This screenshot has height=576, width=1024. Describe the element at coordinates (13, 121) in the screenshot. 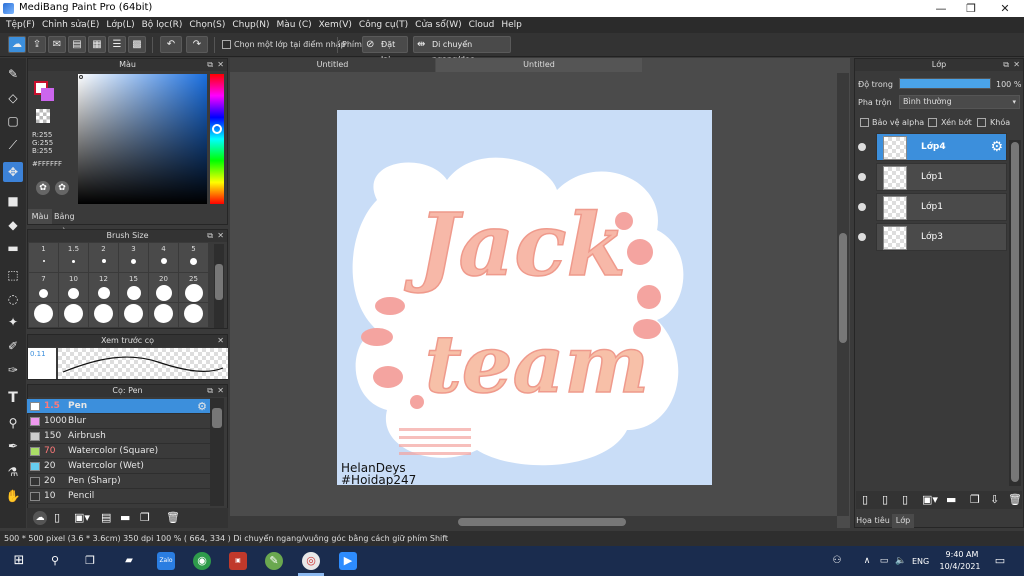

I see `rectangle-tool-icon: ▢` at that location.